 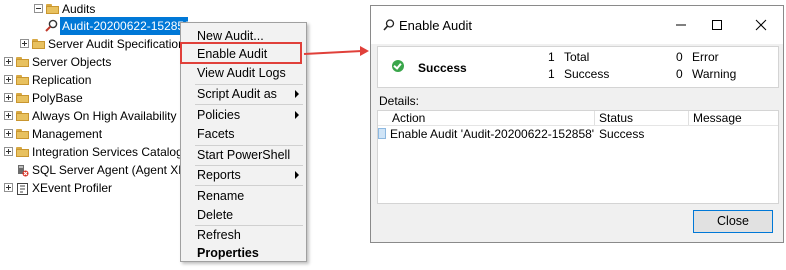 I want to click on tree-node-sql-agent: SQL Server Agent (Agent XPs disabled), so click(x=90, y=170).